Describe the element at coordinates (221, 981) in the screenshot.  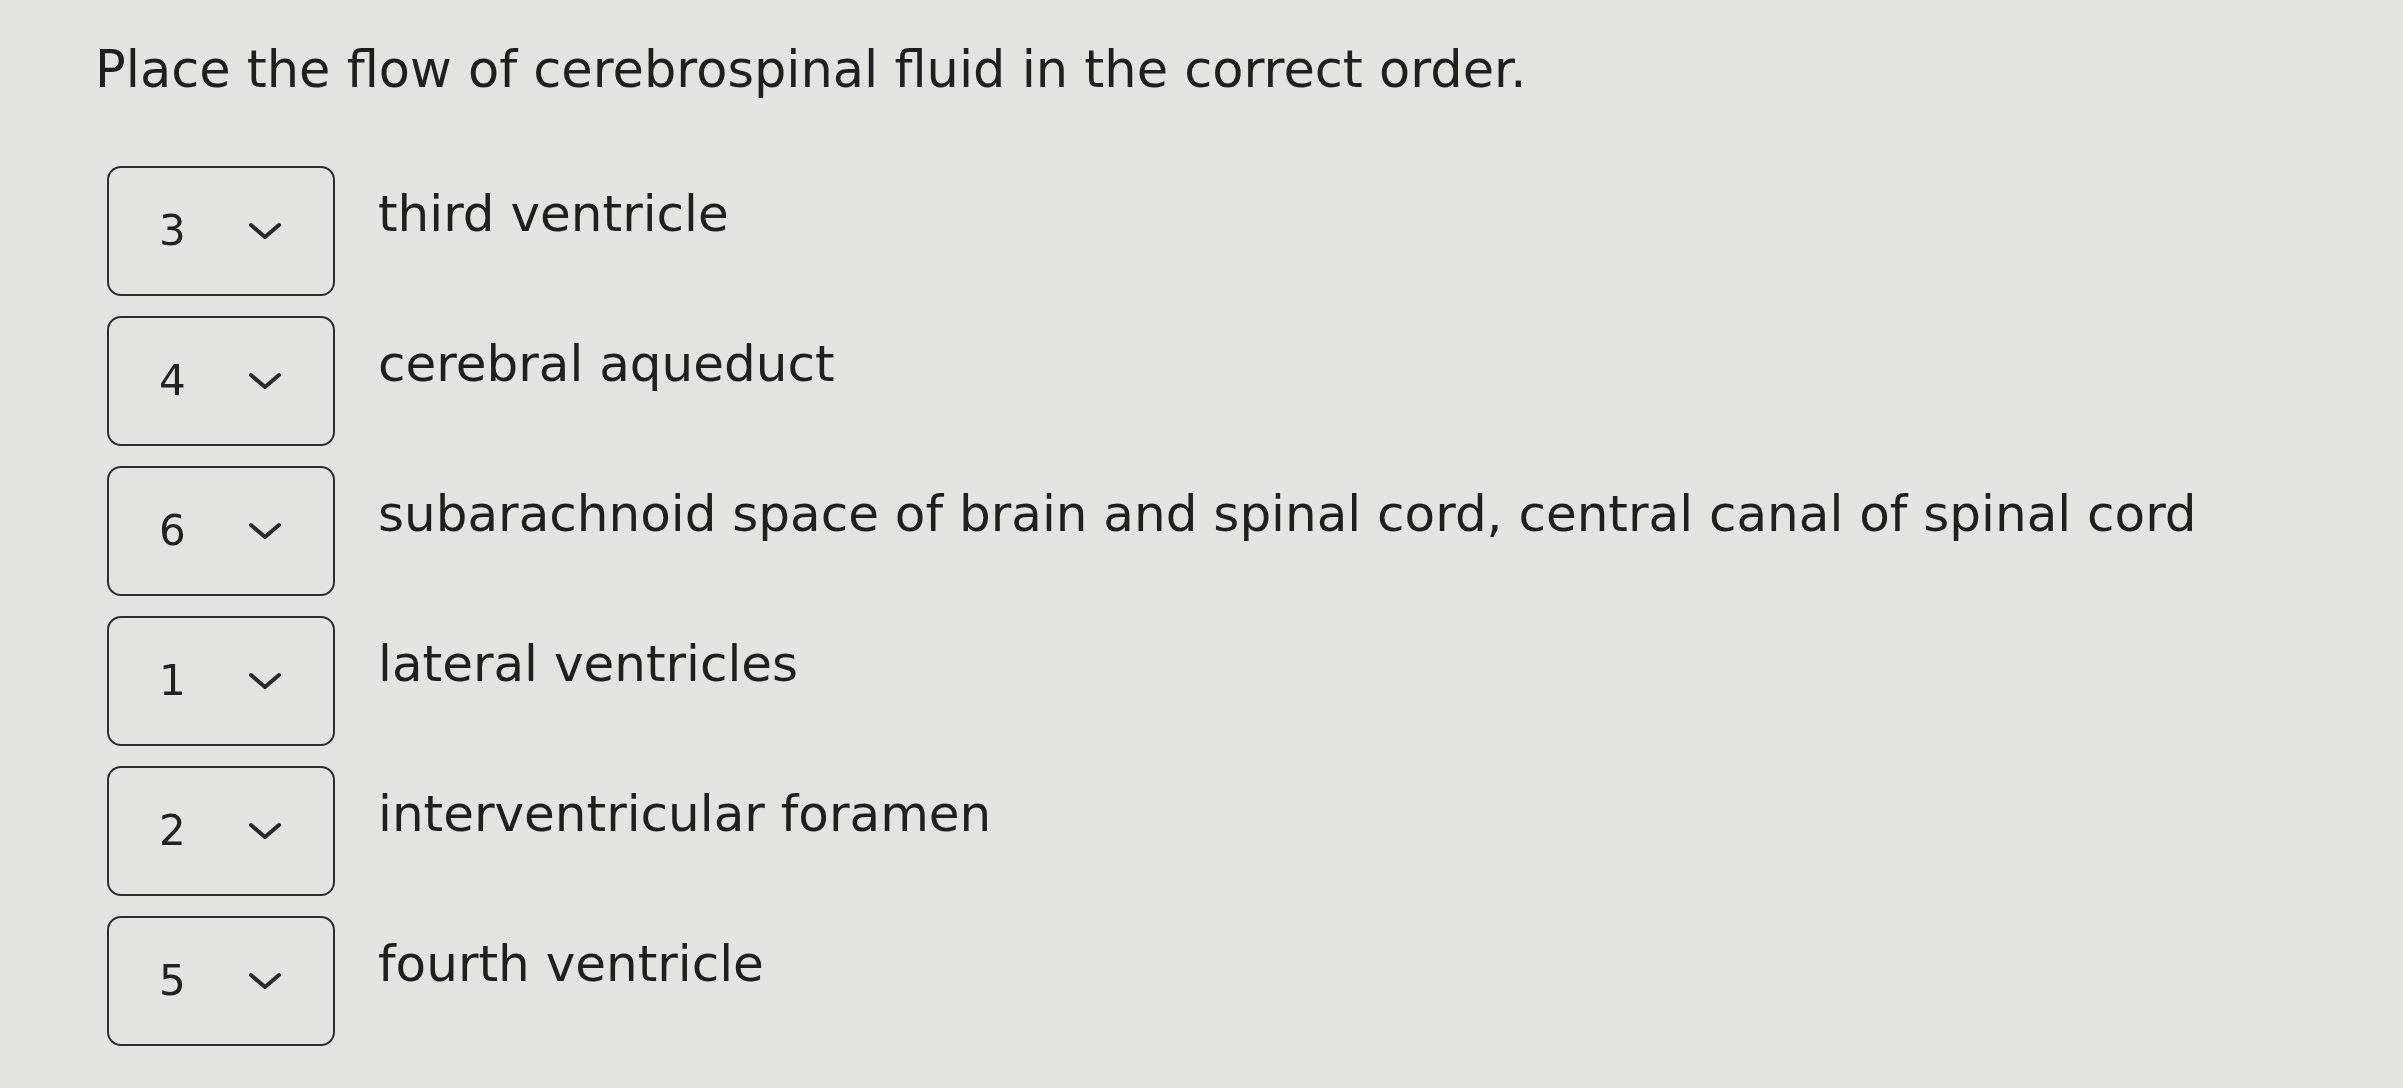
I see `order-dropdown: 5` at that location.